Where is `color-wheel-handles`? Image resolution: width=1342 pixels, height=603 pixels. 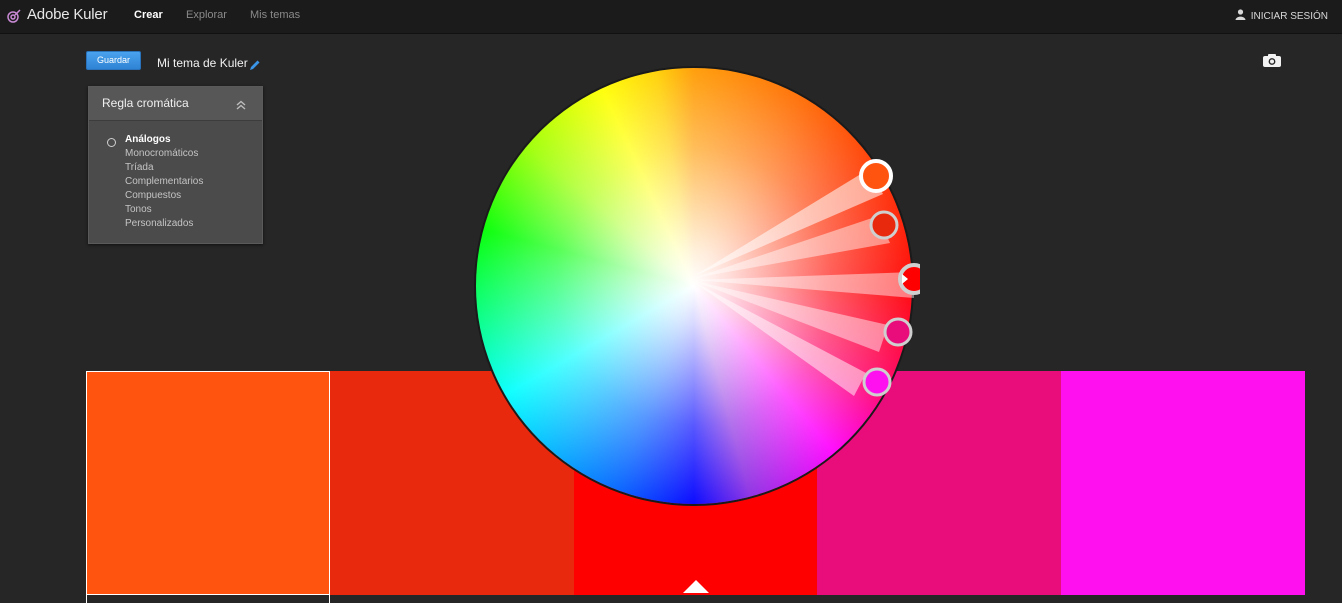 color-wheel-handles is located at coordinates (807, 278).